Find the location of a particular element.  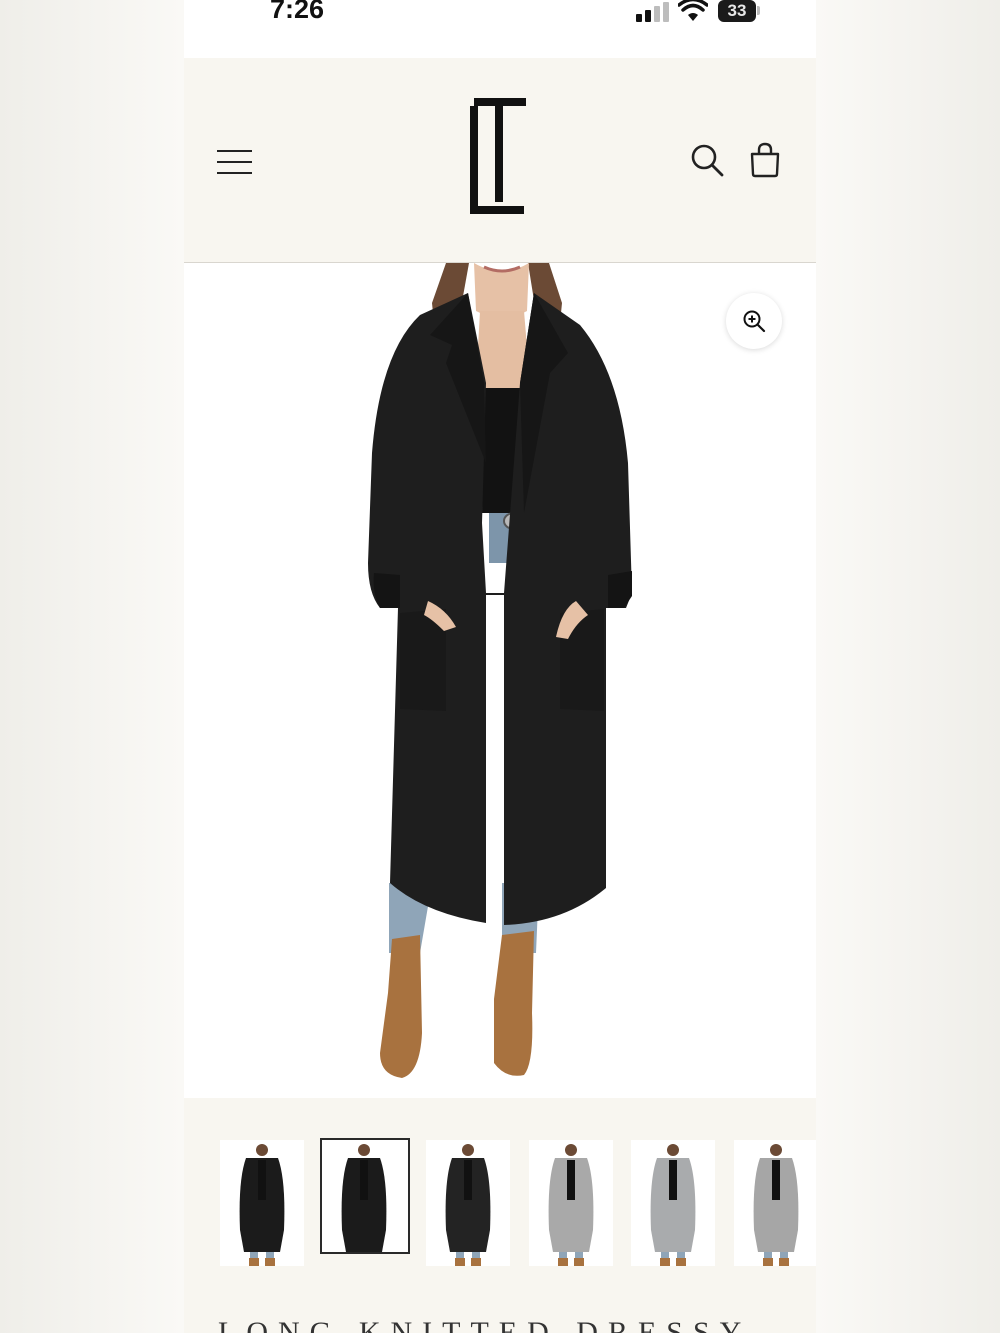

battery-level: 33 is located at coordinates (737, 10).